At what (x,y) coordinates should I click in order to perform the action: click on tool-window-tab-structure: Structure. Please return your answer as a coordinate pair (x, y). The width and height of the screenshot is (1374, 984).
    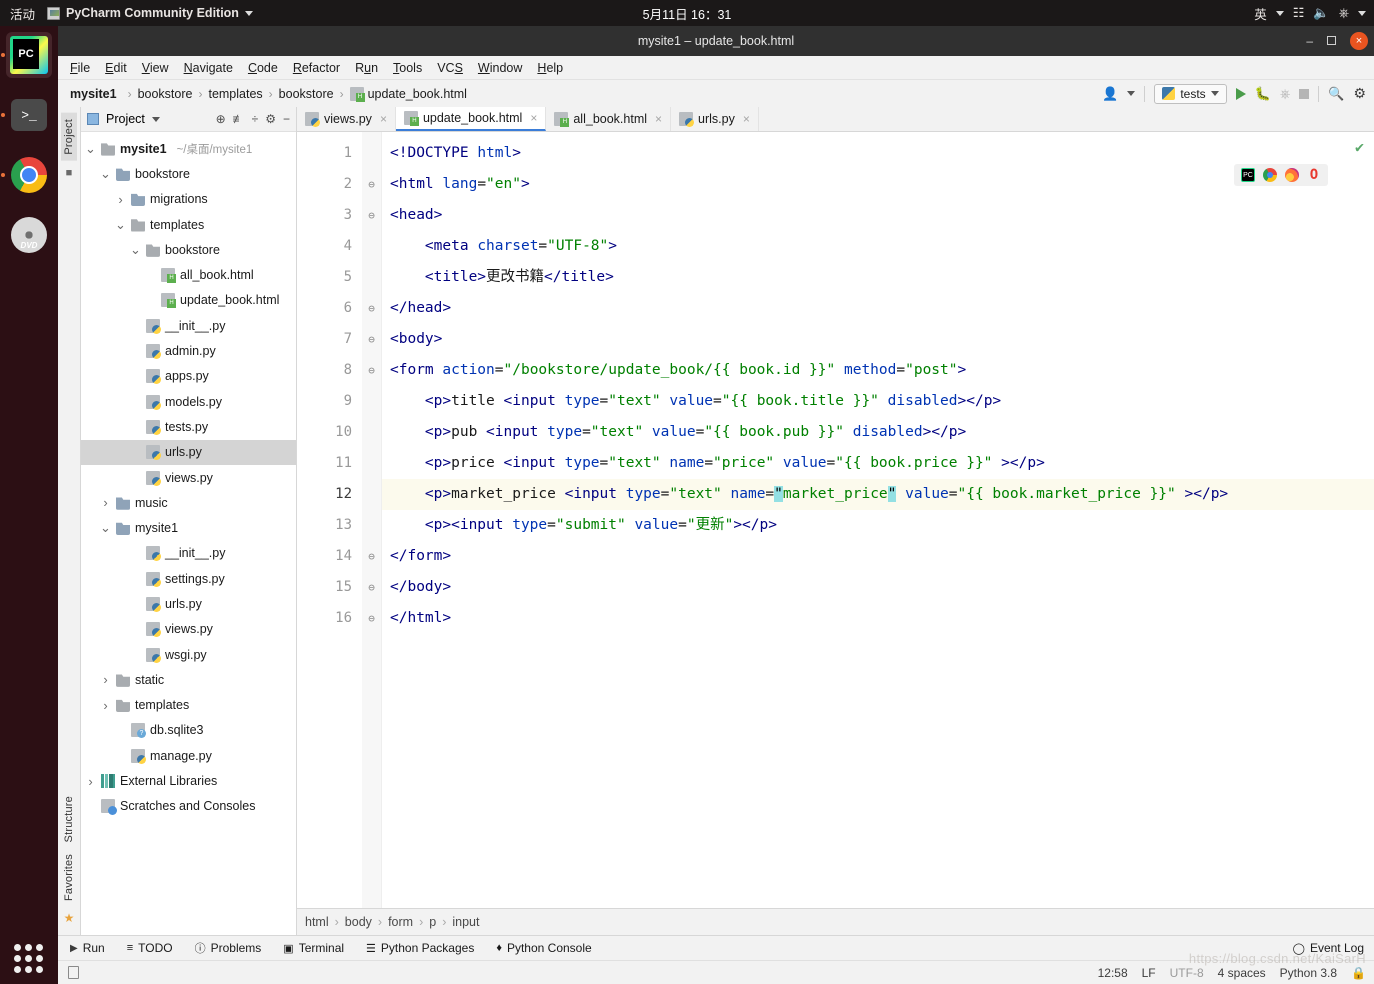
    Looking at the image, I should click on (69, 819).